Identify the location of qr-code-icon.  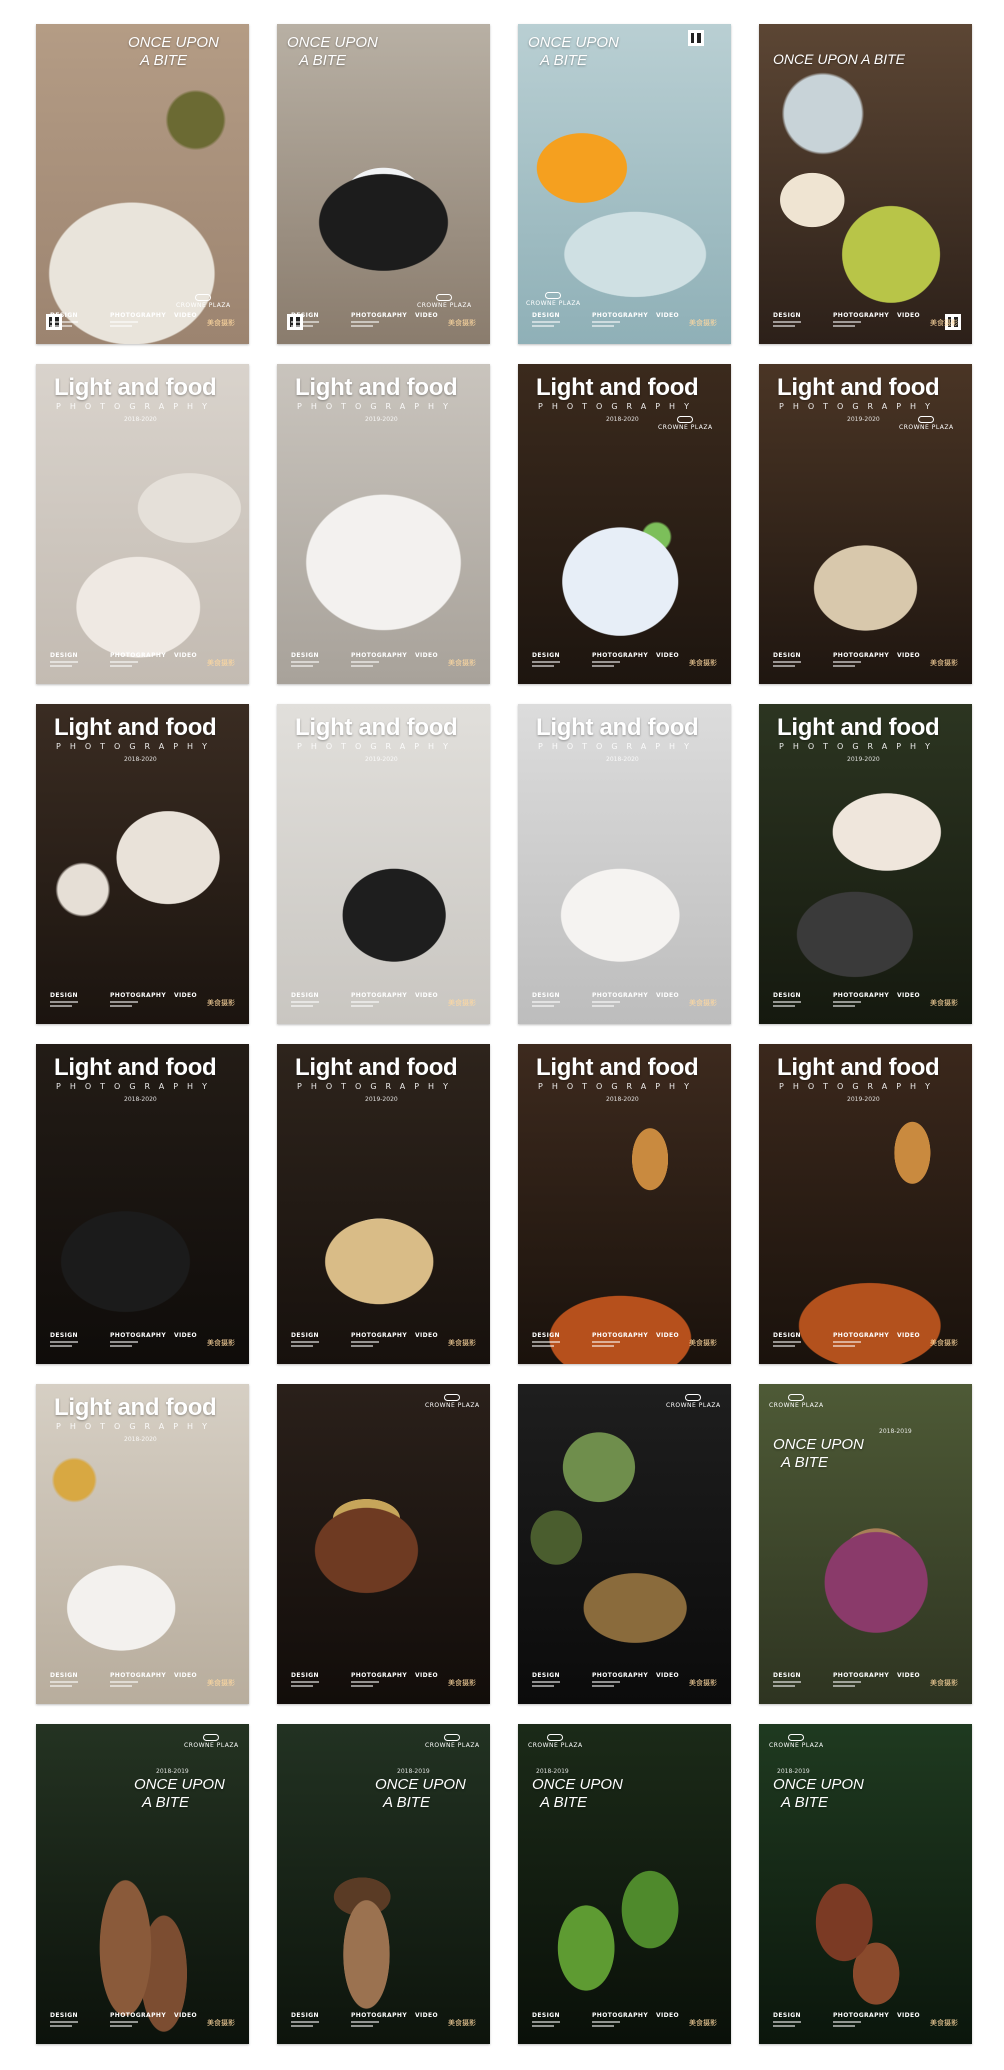
(696, 38).